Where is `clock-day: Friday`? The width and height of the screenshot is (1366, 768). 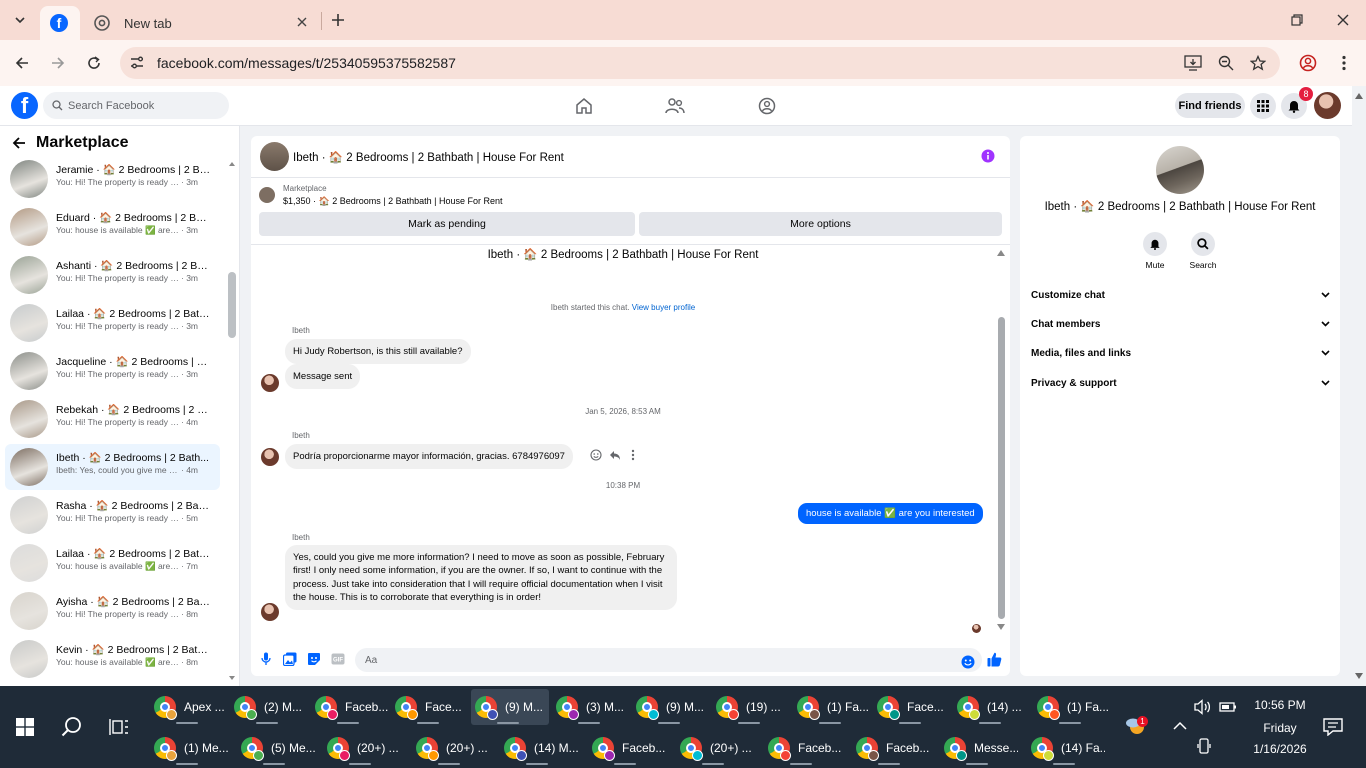 clock-day: Friday is located at coordinates (1280, 728).